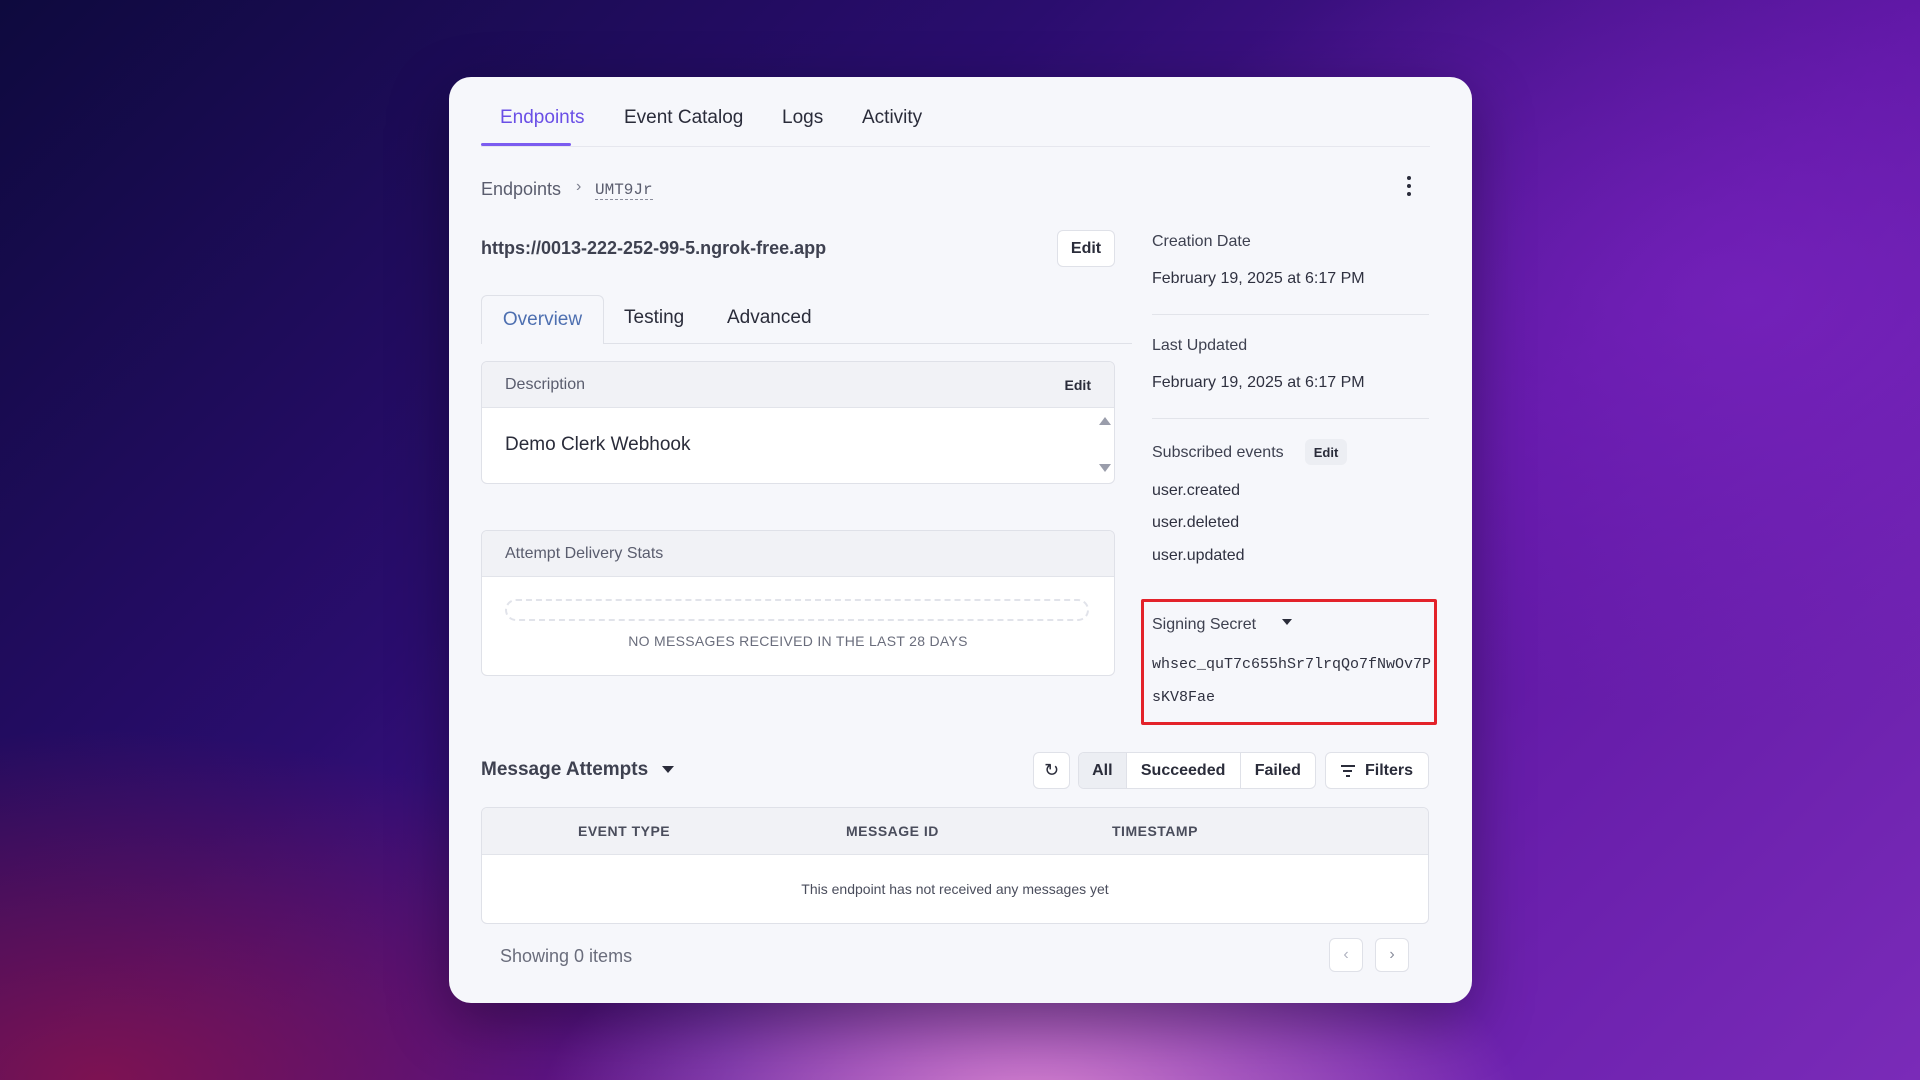 Image resolution: width=1920 pixels, height=1080 pixels. Describe the element at coordinates (1388, 770) in the screenshot. I see `filters-label: Filters` at that location.